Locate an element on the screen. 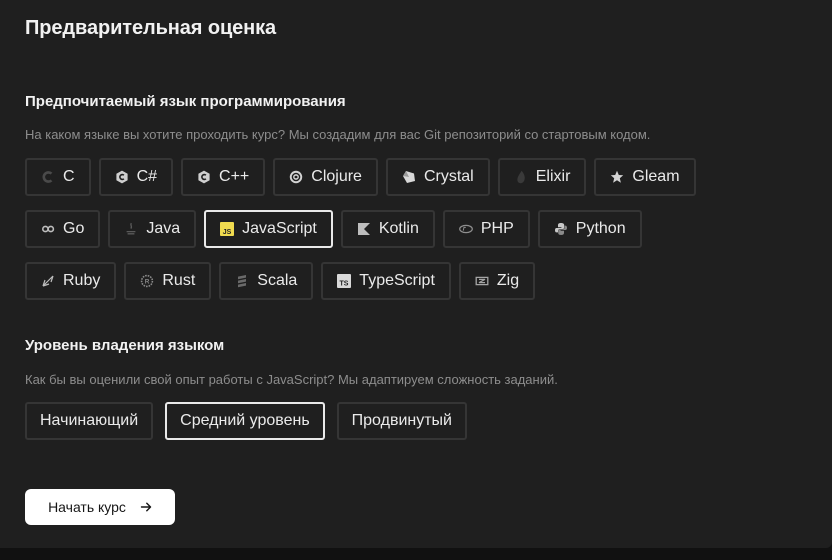  start-course-label: Начать курс is located at coordinates (87, 507).